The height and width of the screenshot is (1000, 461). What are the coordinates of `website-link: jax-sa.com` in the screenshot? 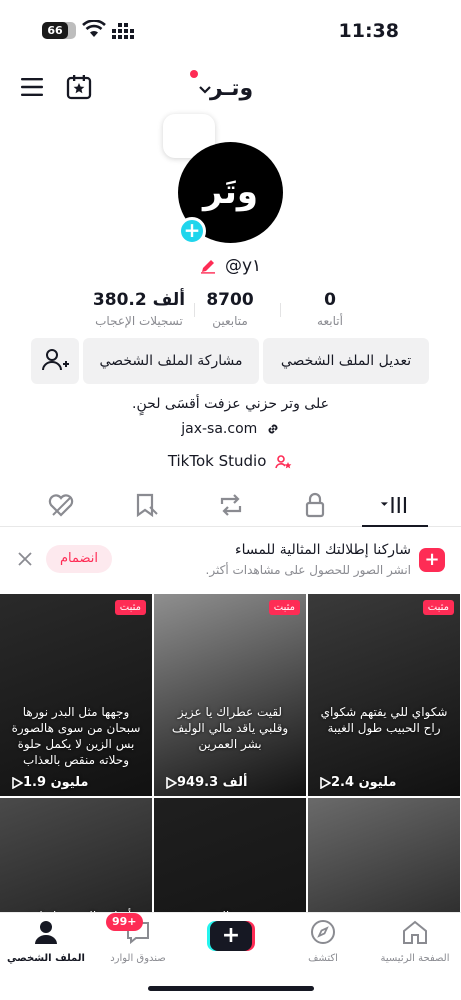 It's located at (230, 429).